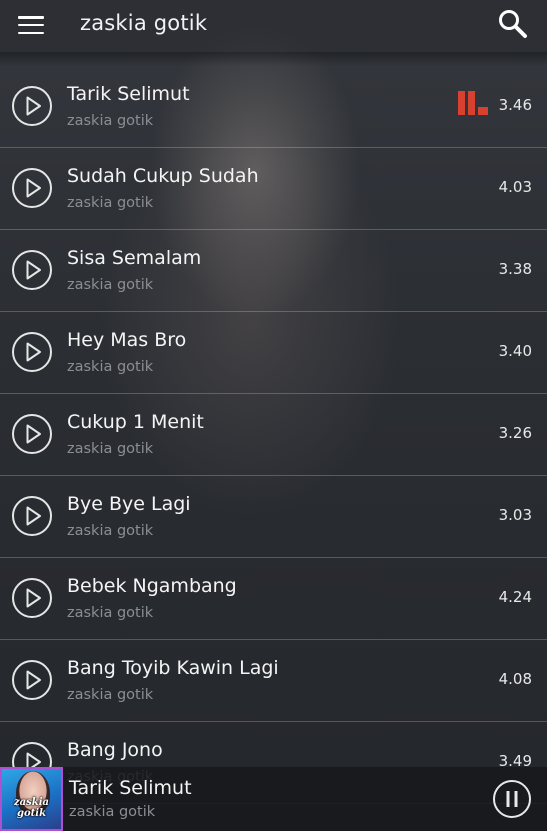 The image size is (547, 831). I want to click on song-row: Cukup 1 Menit zaskia gotik 3.26, so click(273, 435).